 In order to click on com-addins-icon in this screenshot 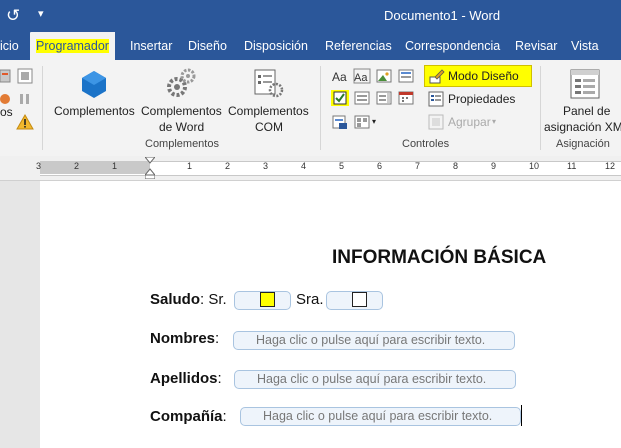, I will do `click(268, 83)`.